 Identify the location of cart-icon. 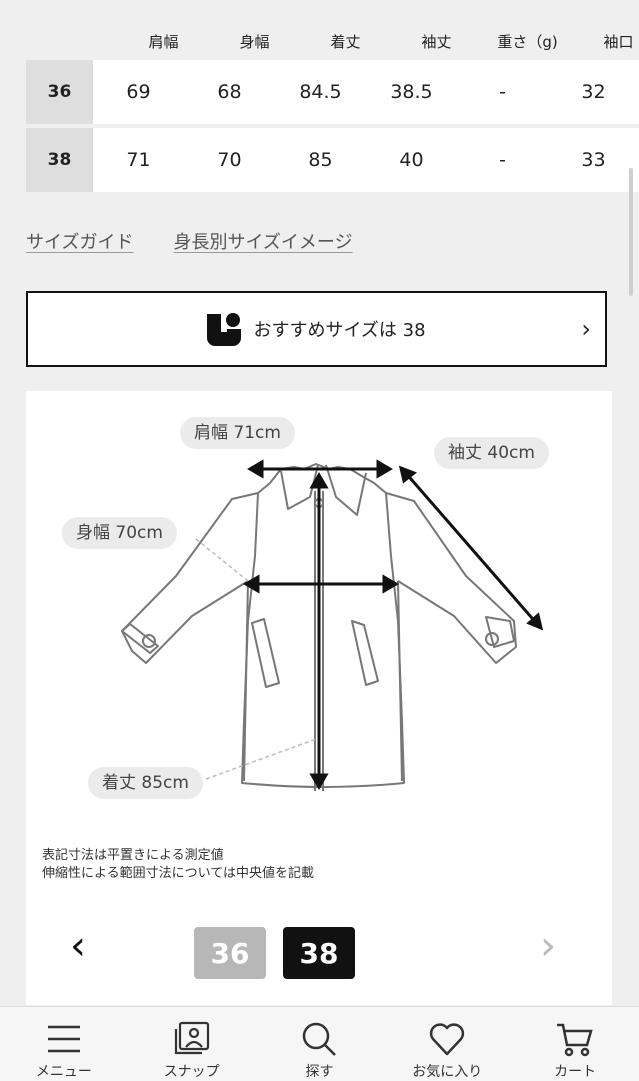
(575, 1040).